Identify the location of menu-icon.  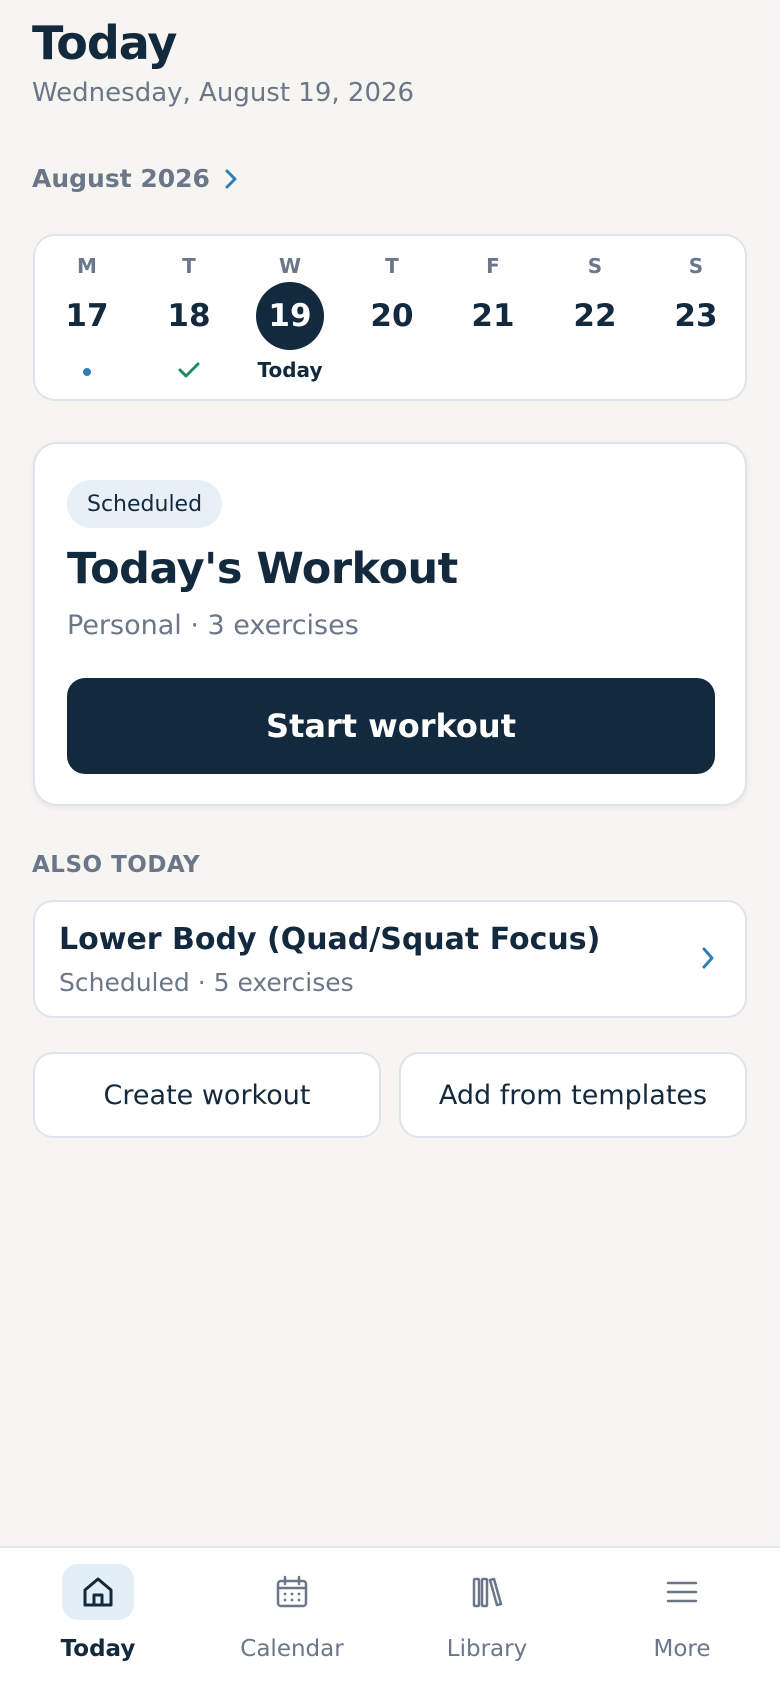
(682, 1592).